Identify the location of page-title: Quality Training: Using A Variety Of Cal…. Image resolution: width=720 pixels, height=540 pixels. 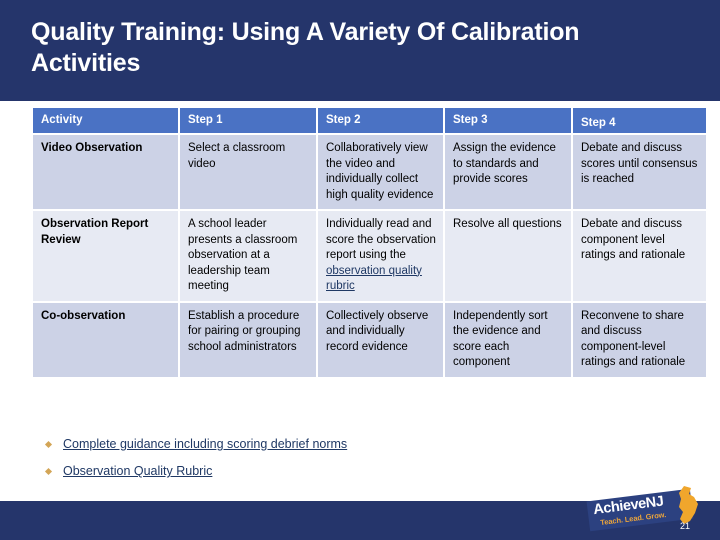
(305, 47).